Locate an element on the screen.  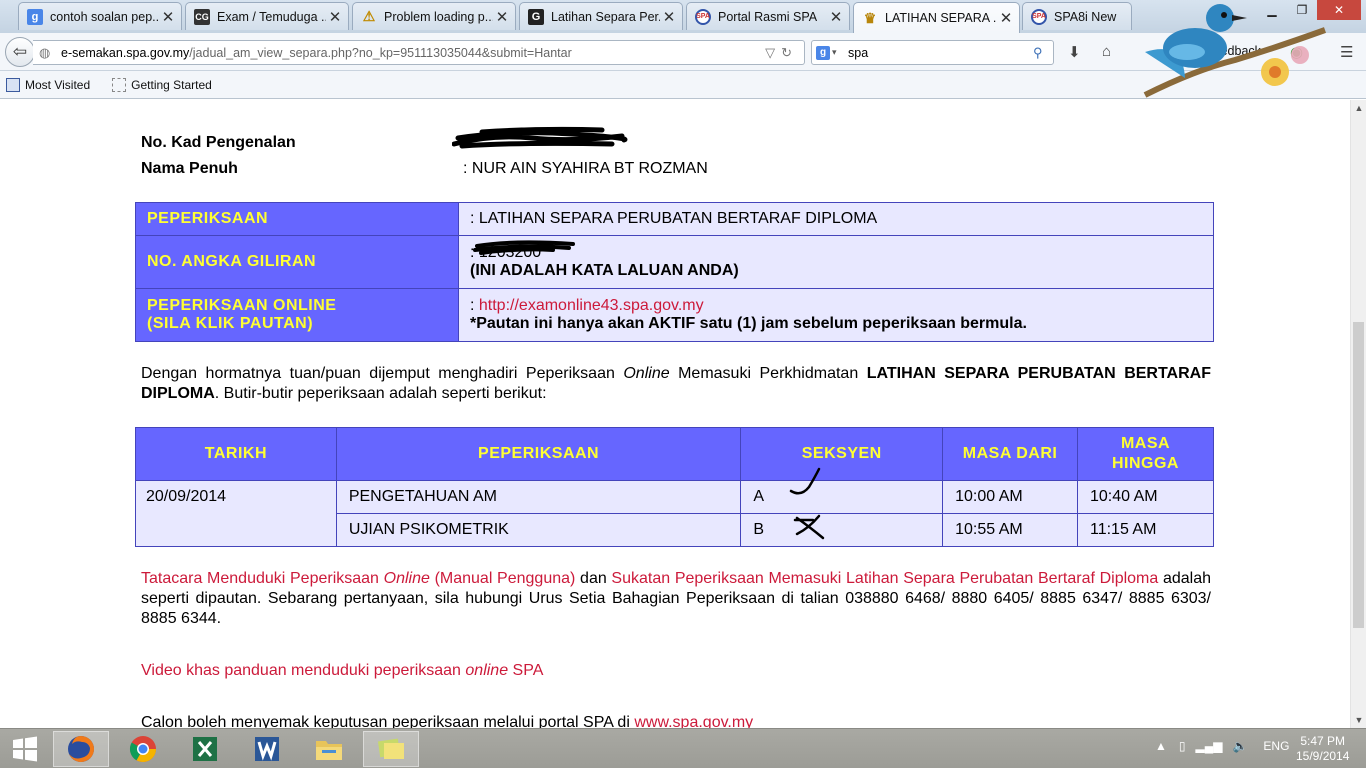
close-window-icon: ✕ is located at coordinates (1339, 10).